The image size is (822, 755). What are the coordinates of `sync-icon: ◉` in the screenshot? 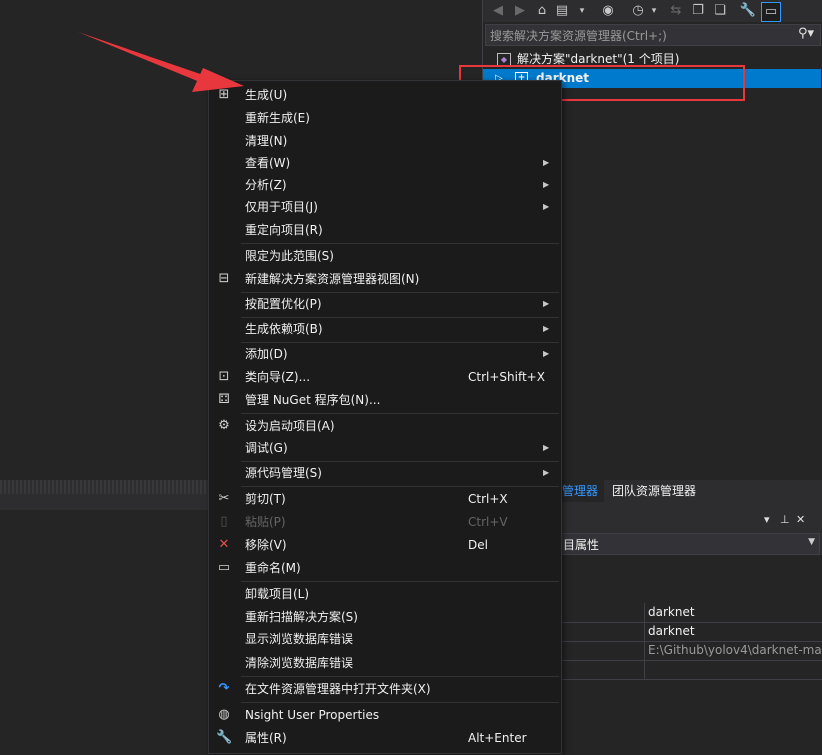 It's located at (608, 11).